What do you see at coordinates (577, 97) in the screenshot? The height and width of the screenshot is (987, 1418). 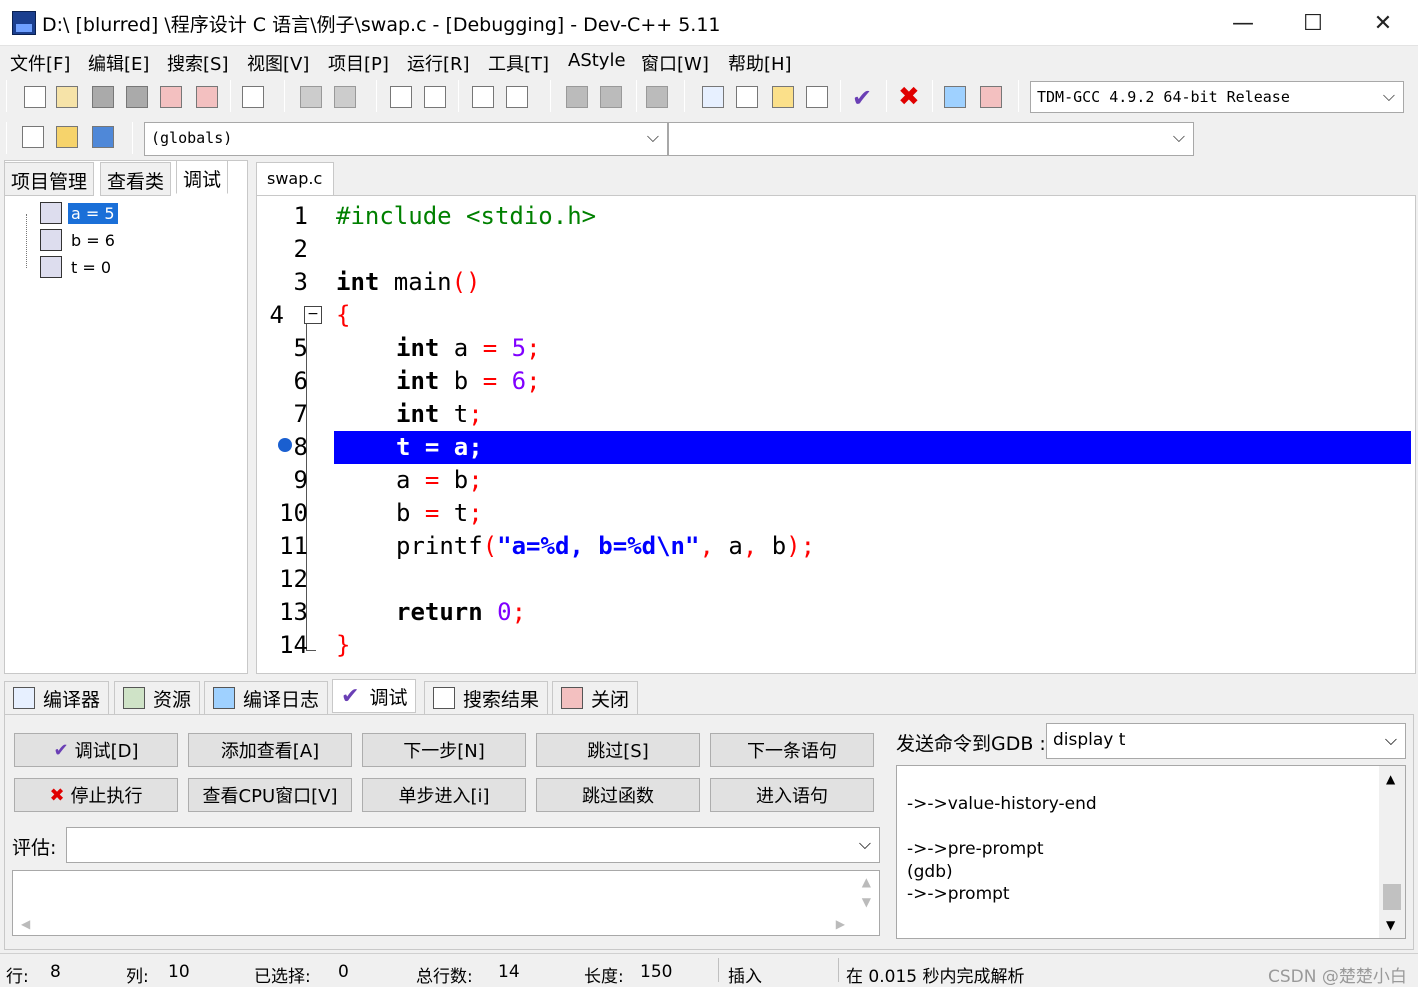 I see `indent-icon` at bounding box center [577, 97].